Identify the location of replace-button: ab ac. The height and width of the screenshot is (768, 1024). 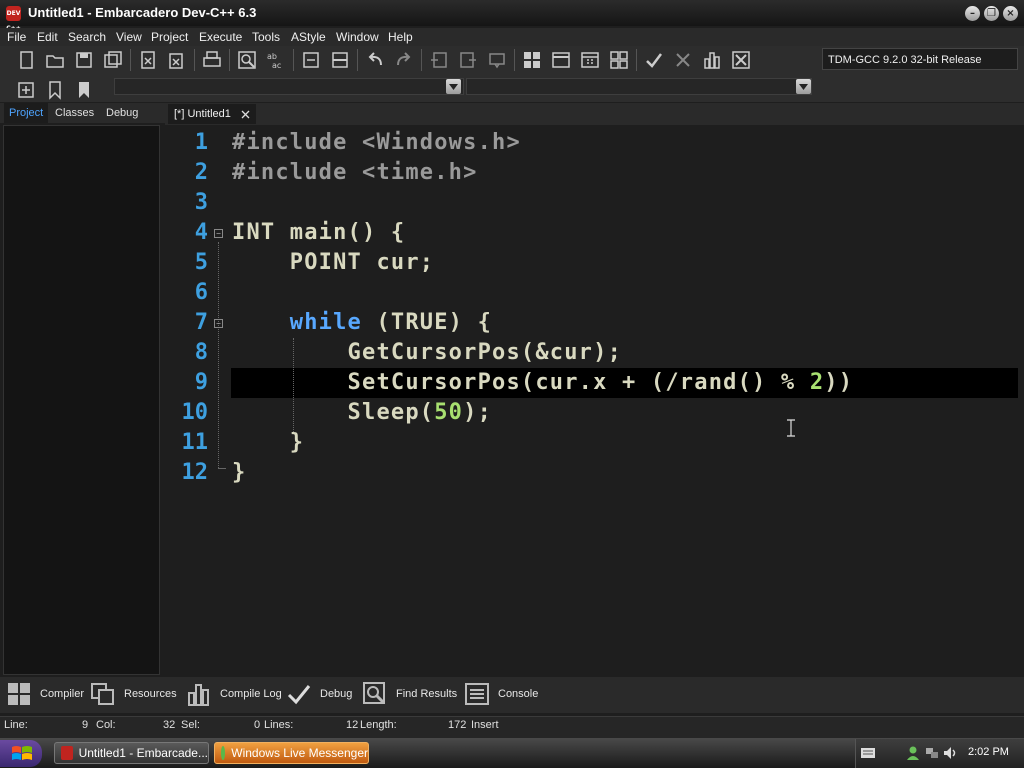
(276, 60).